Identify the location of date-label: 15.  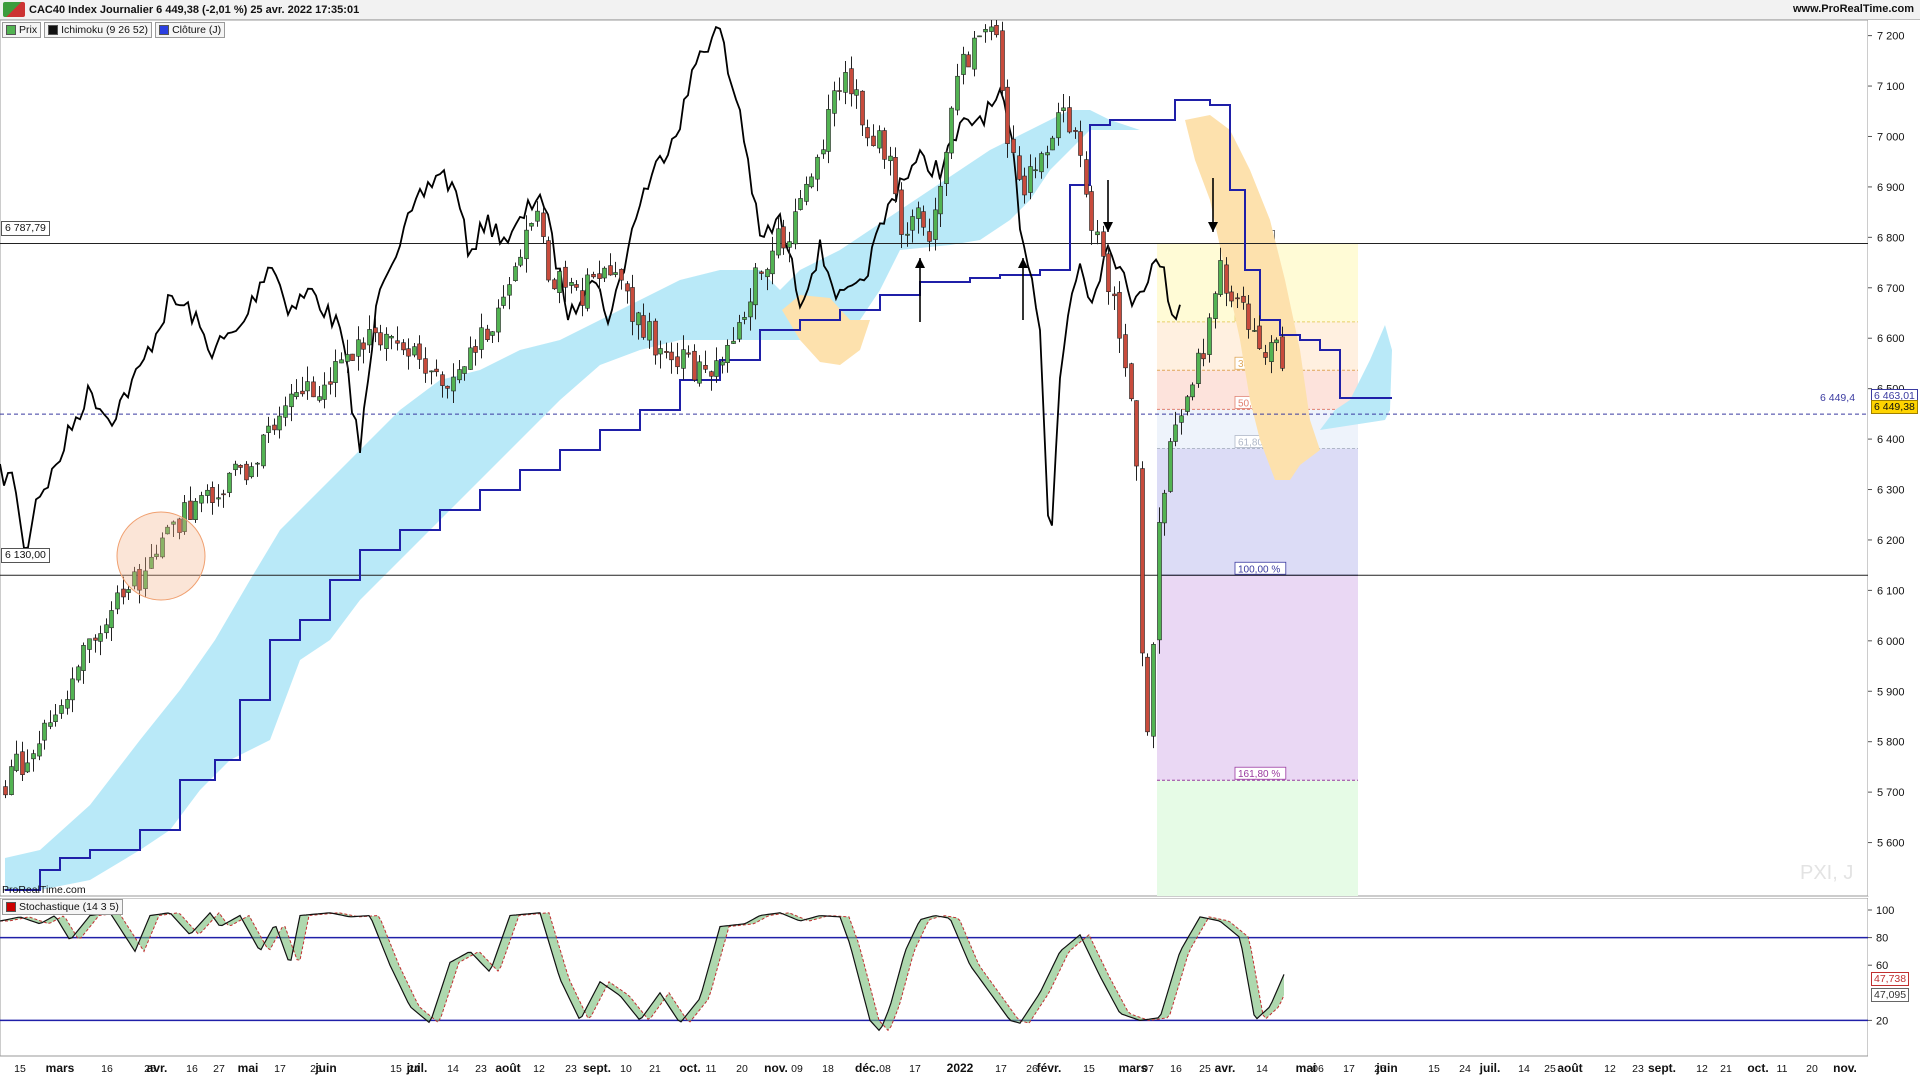
(1089, 1069).